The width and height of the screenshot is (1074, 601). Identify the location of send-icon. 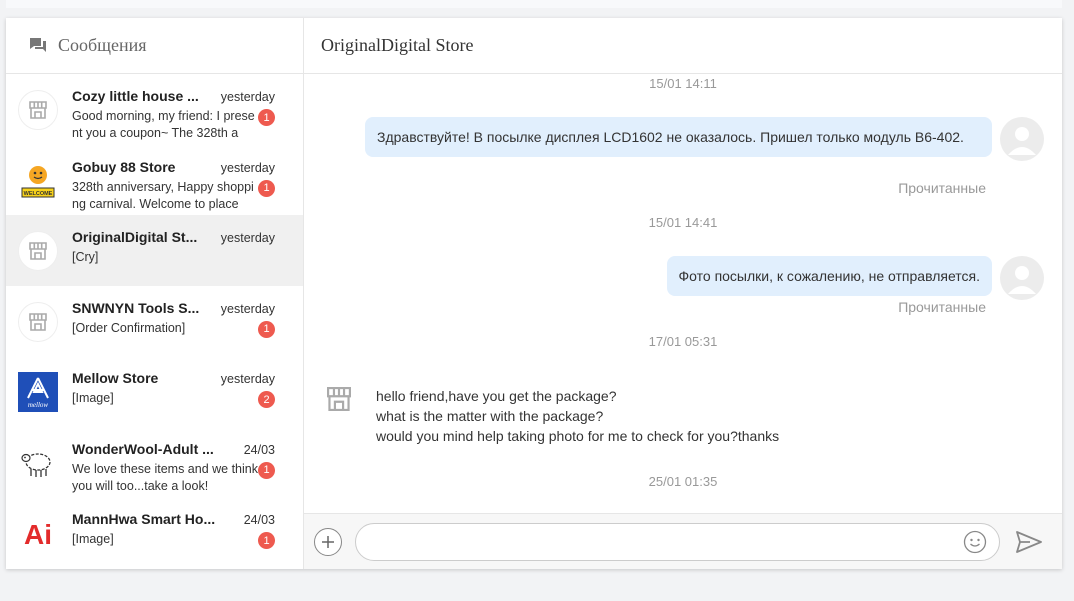
(1029, 541).